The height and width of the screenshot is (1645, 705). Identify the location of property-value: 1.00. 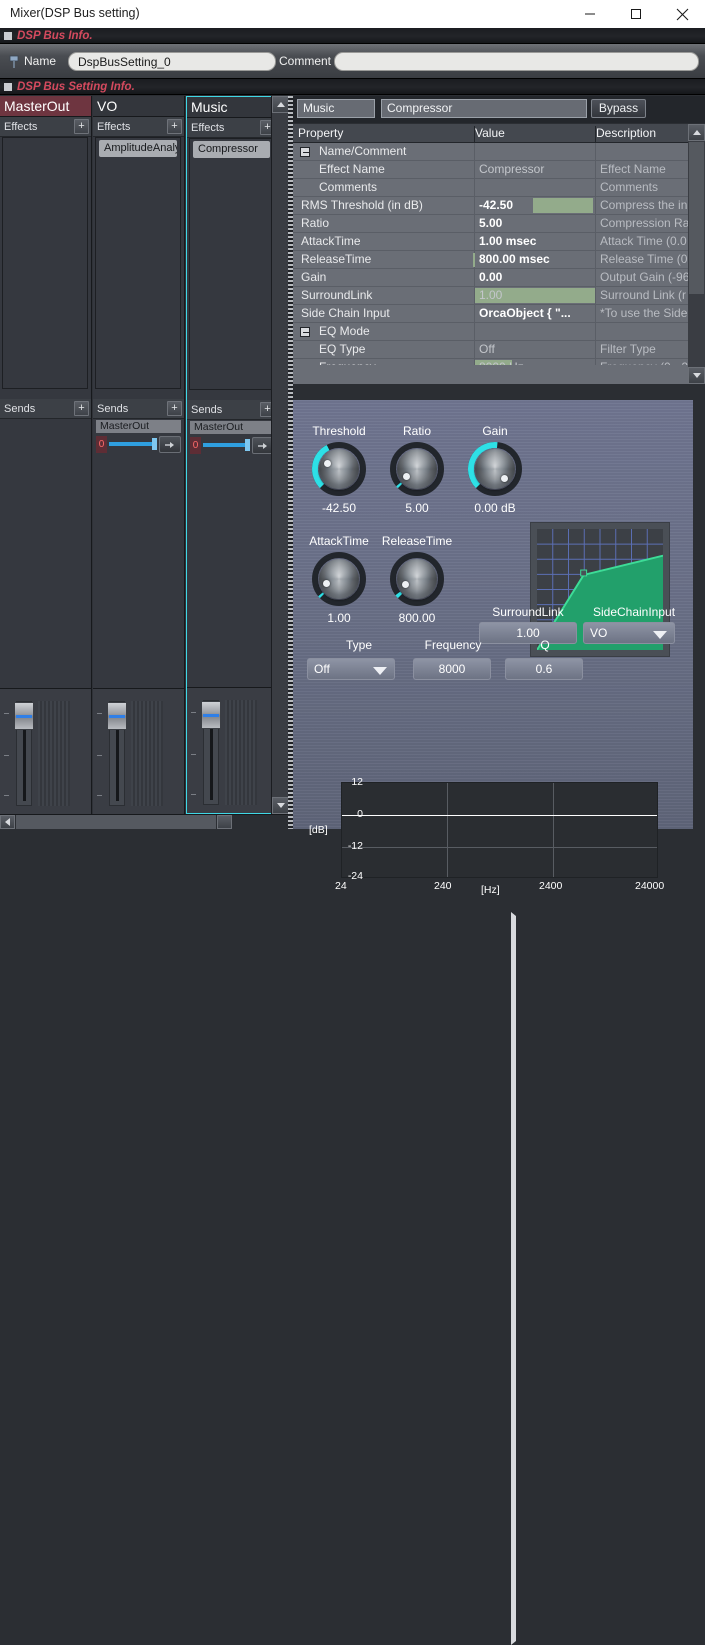
(535, 295).